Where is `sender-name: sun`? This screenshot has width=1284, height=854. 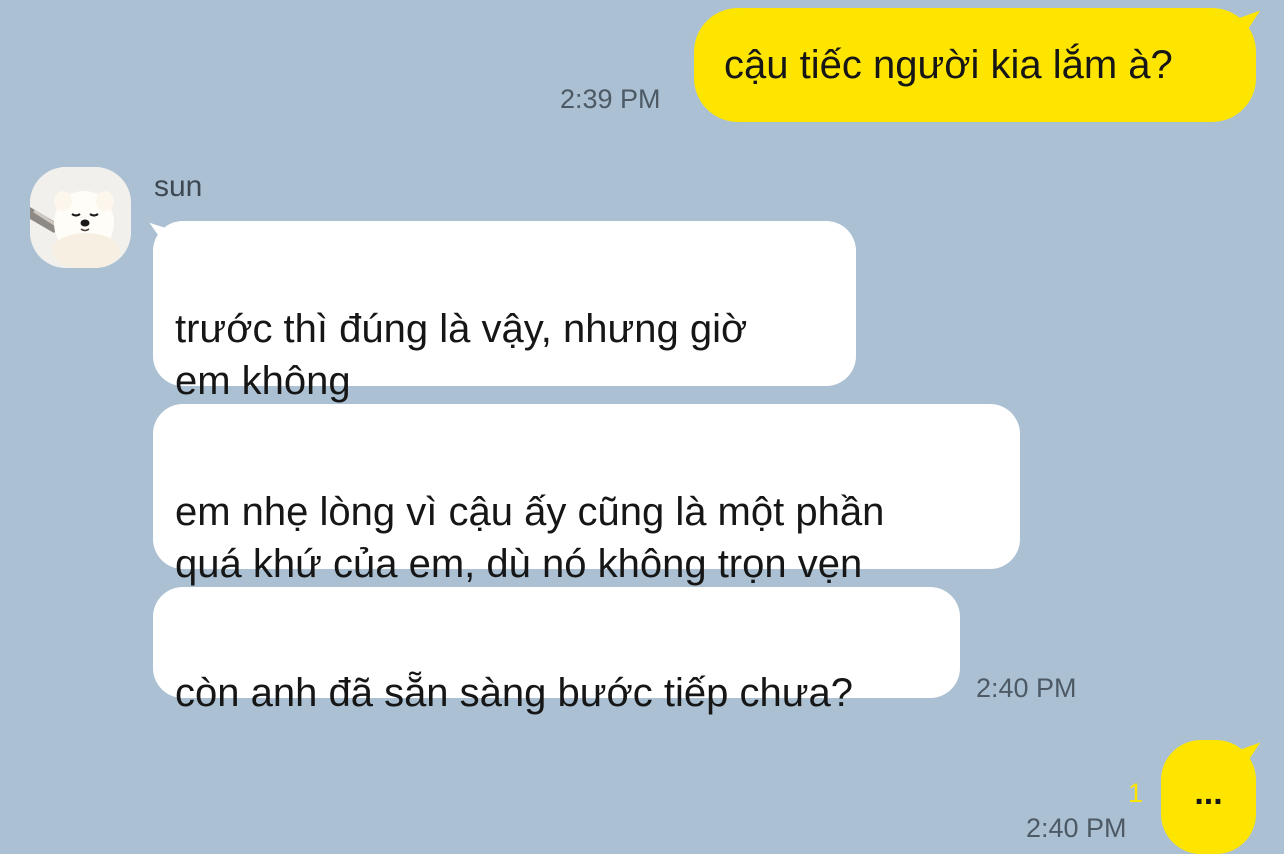
sender-name: sun is located at coordinates (178, 186).